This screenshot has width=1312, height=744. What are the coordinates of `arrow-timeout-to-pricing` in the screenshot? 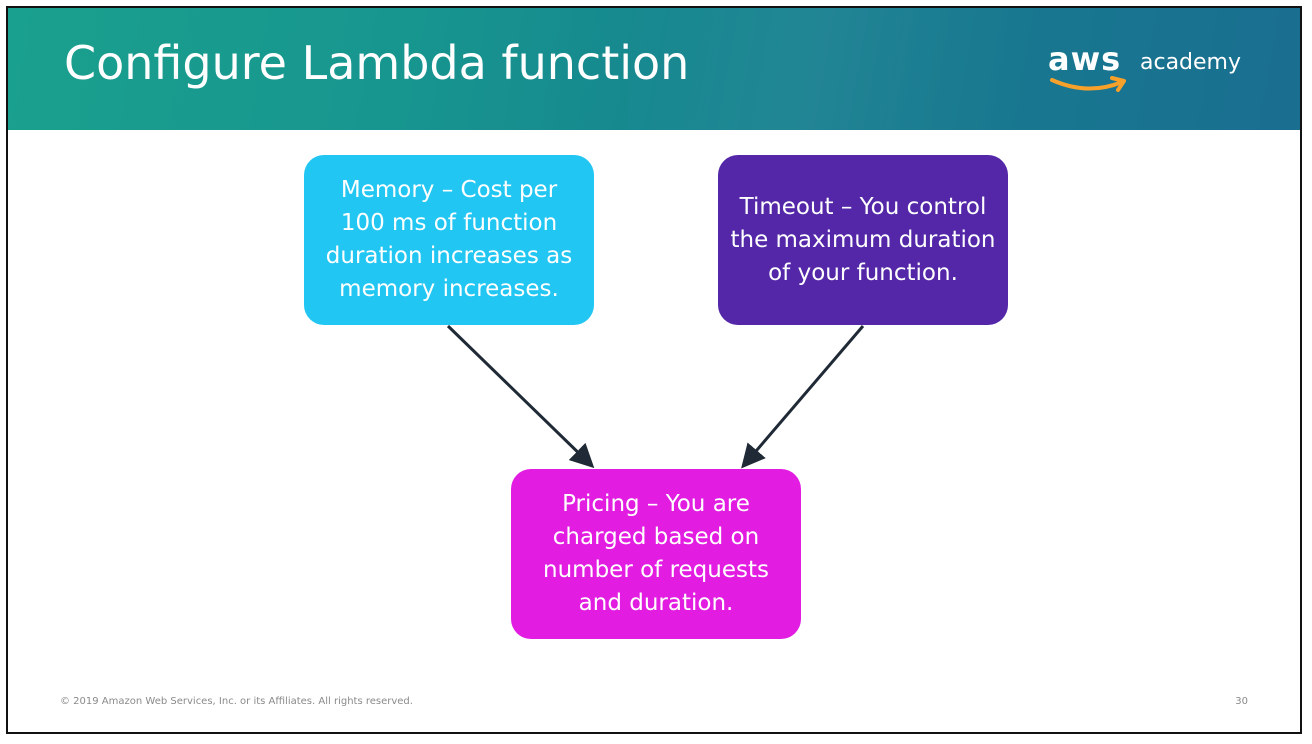 It's located at (803, 397).